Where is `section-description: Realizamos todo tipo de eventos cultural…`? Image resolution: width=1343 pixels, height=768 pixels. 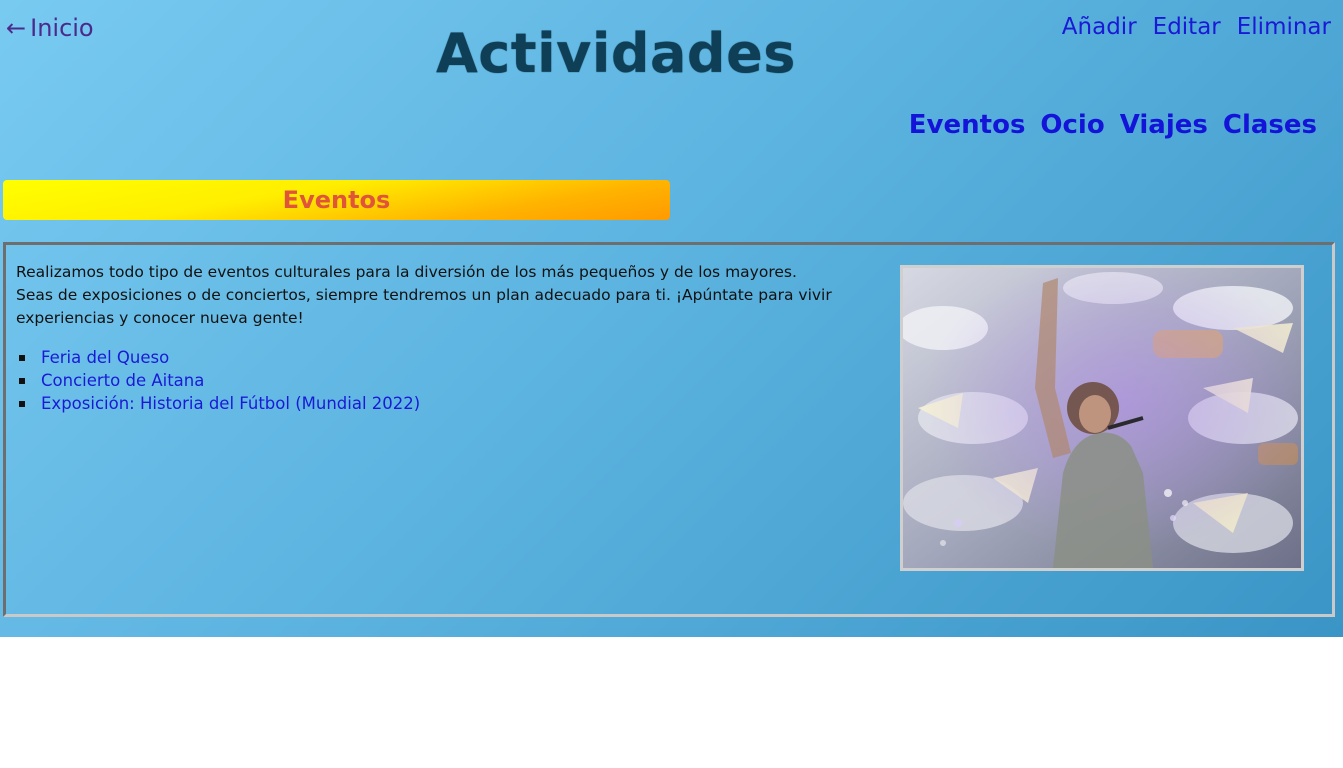 section-description: Realizamos todo tipo de eventos cultural… is located at coordinates (424, 295).